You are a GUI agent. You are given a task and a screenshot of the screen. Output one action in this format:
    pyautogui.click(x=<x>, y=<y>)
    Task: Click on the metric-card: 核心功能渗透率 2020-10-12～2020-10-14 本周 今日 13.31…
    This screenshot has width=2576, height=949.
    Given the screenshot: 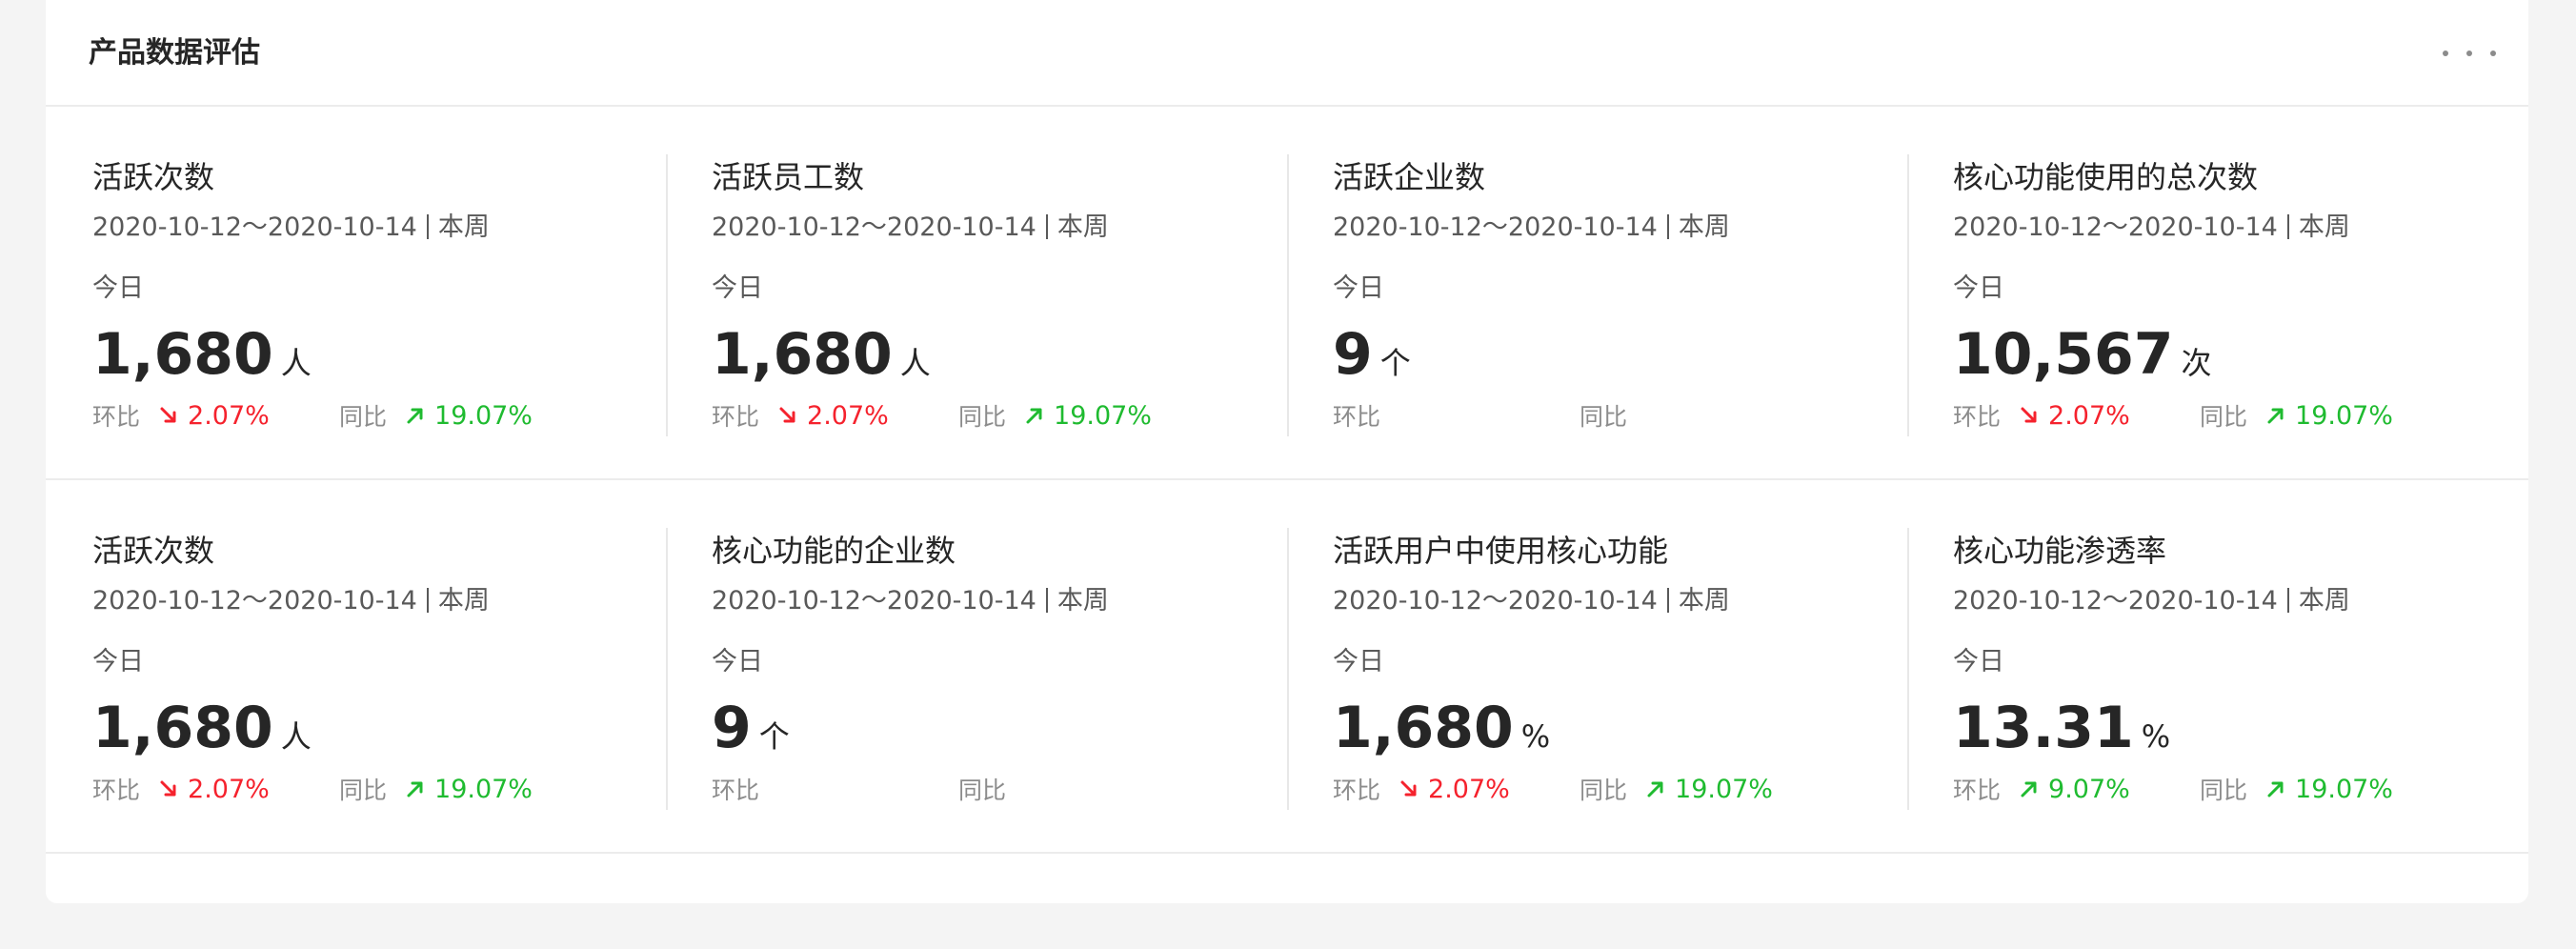 What is the action you would take?
    pyautogui.click(x=2217, y=666)
    